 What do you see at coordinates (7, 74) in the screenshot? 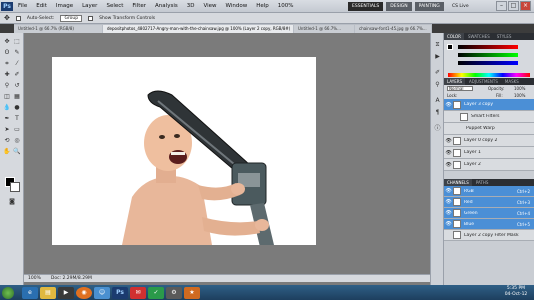
I see `healing-tool-icon: ✚` at bounding box center [7, 74].